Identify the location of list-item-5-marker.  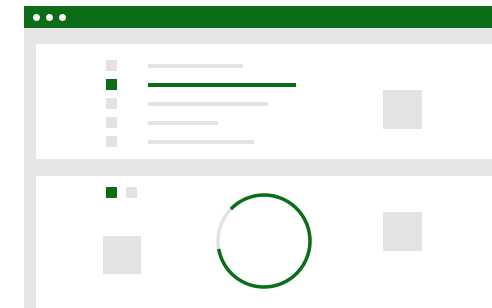
(111, 141).